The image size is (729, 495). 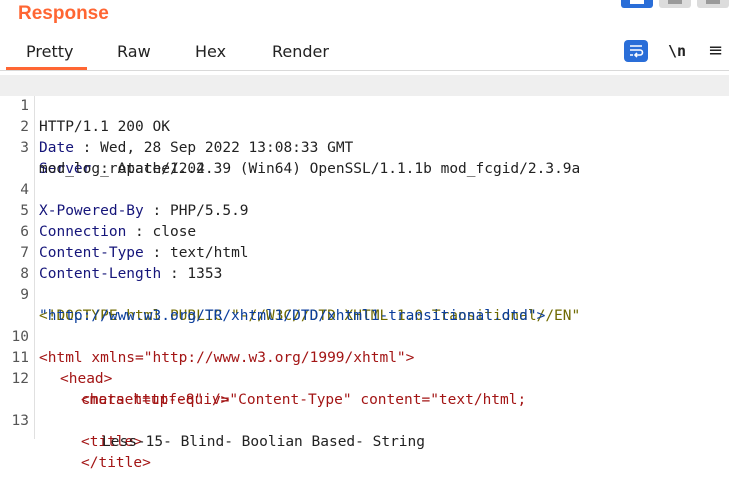 What do you see at coordinates (715, 50) in the screenshot?
I see `menu-icon: ≡` at bounding box center [715, 50].